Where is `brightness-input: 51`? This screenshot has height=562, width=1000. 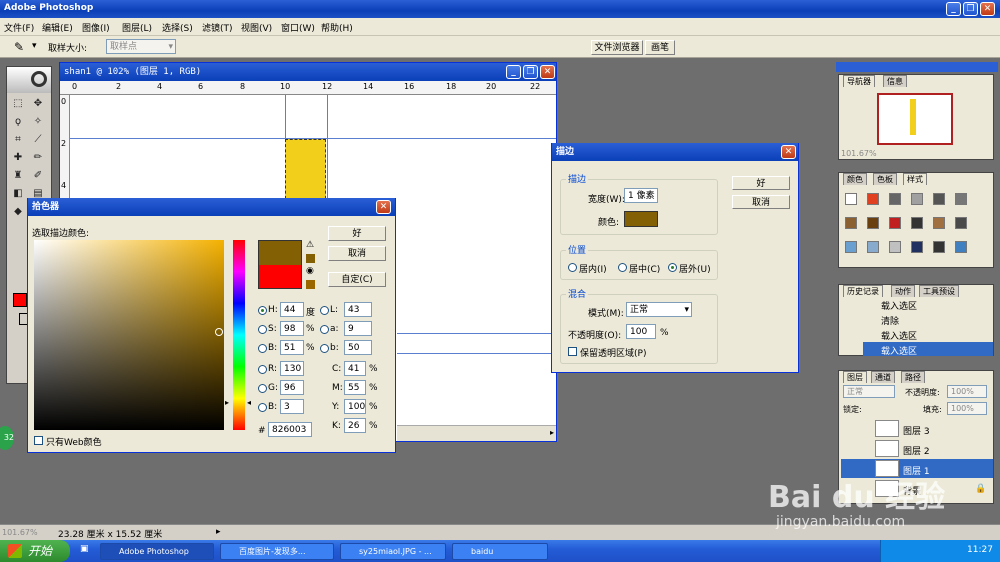
brightness-input: 51 is located at coordinates (292, 347).